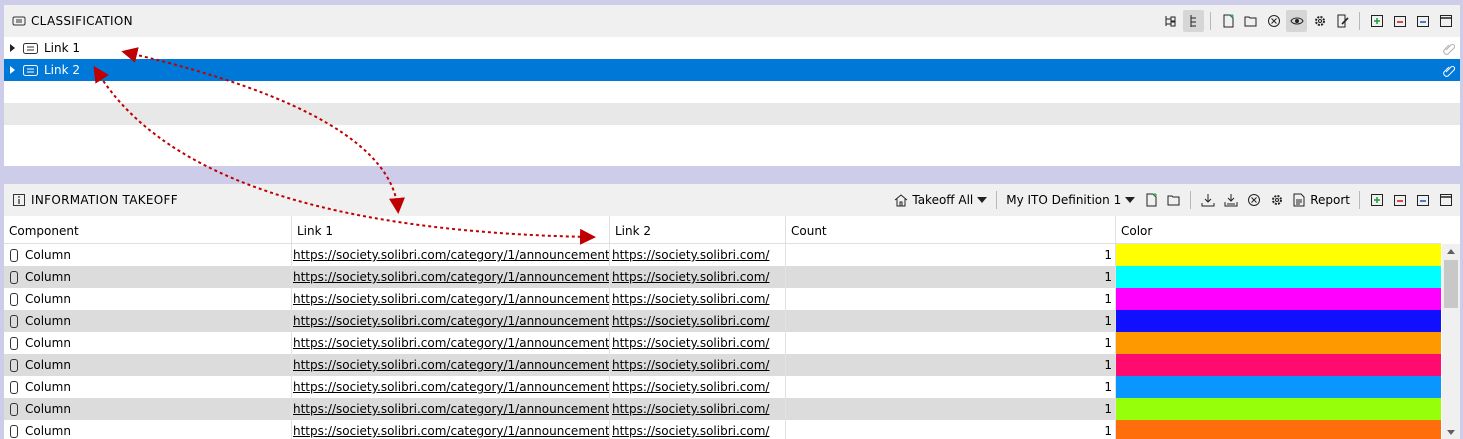  Describe the element at coordinates (1230, 200) in the screenshot. I see `download-all-icon` at that location.